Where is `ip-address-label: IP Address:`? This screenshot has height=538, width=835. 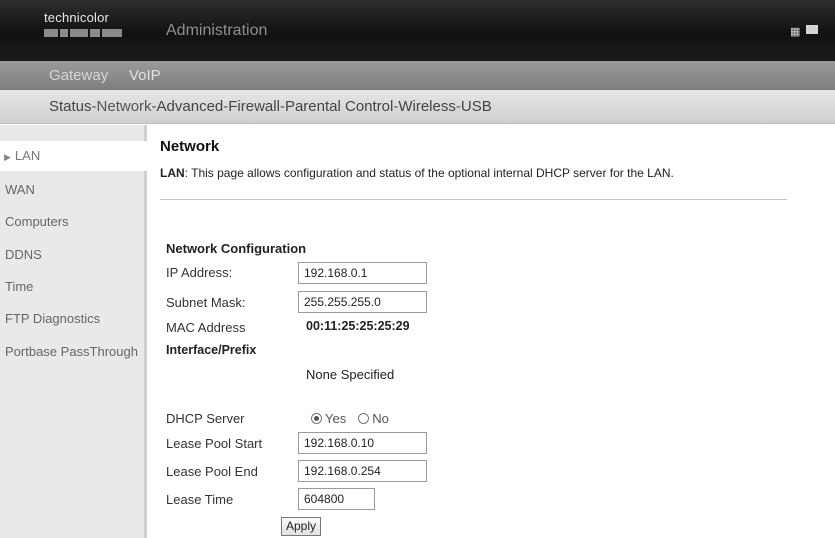 ip-address-label: IP Address: is located at coordinates (199, 272).